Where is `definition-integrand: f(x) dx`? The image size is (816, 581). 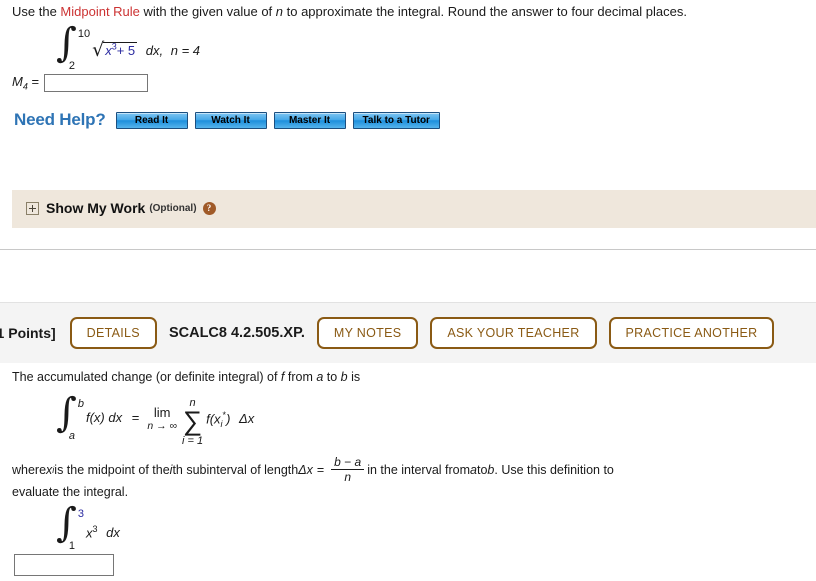
definition-integrand: f(x) dx is located at coordinates (104, 417).